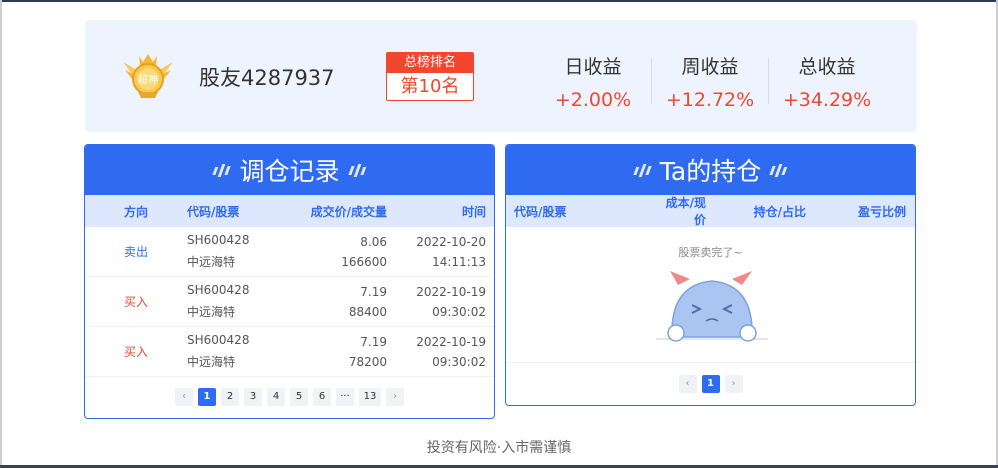  I want to click on holdings-column-header: 代码/股票 成本/现价 持仓/占比 盈亏比例, so click(710, 211).